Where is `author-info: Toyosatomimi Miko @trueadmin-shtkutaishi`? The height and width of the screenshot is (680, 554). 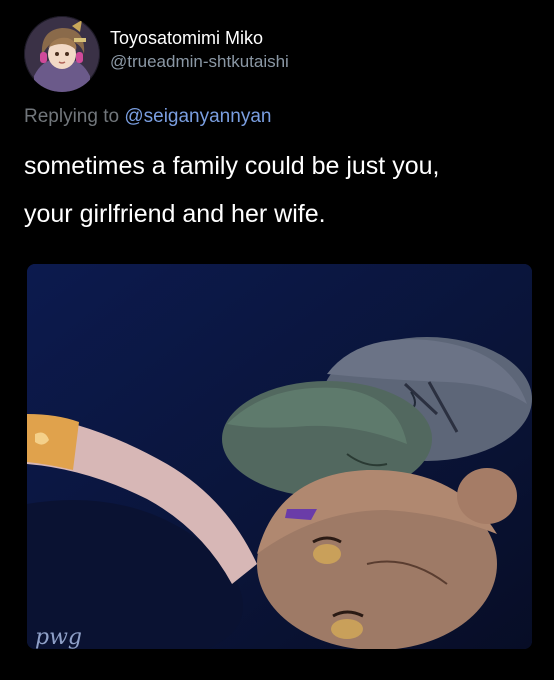
author-info: Toyosatomimi Miko @trueadmin-shtkutaishi is located at coordinates (199, 50).